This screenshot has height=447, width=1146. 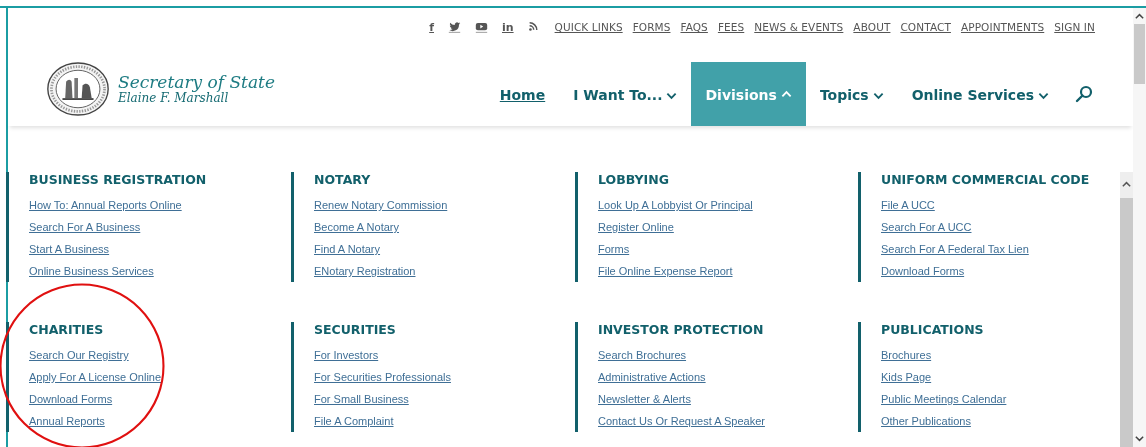 What do you see at coordinates (66, 330) in the screenshot?
I see `section-heading: CHARITIES` at bounding box center [66, 330].